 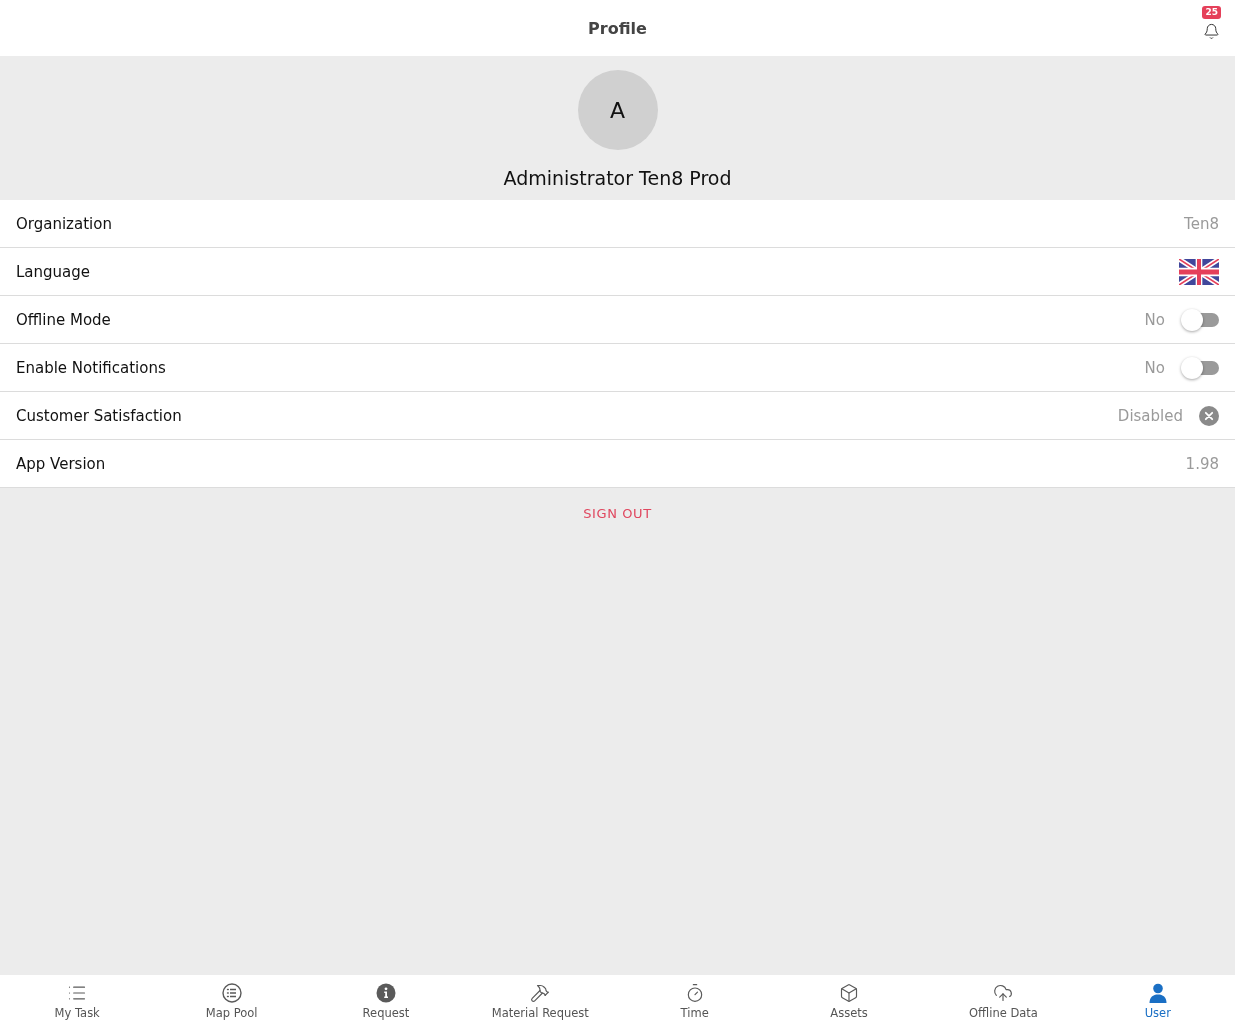 What do you see at coordinates (617, 513) in the screenshot?
I see `sign-out-button: SIGN OUT` at bounding box center [617, 513].